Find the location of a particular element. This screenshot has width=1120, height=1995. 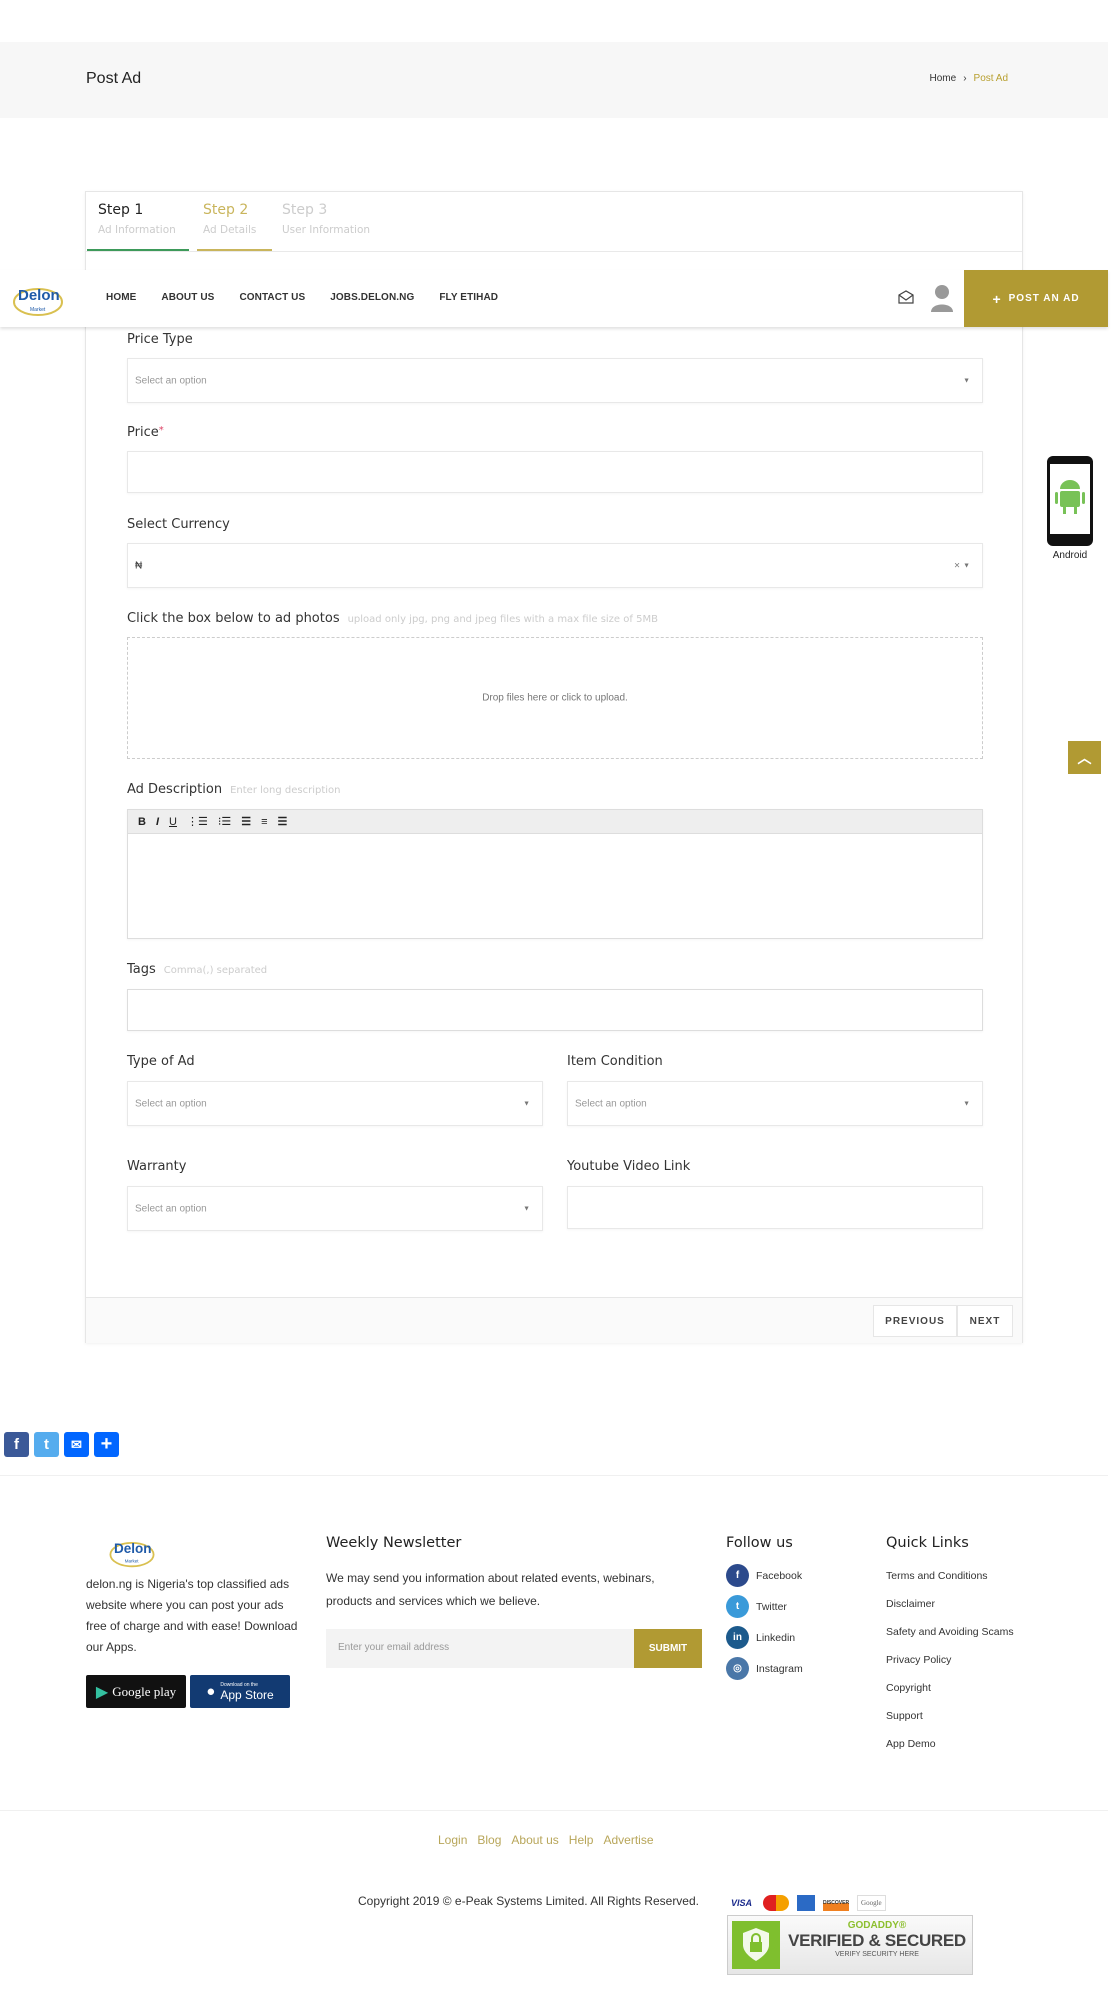

footer-logo: Delon Market is located at coordinates (132, 1551).